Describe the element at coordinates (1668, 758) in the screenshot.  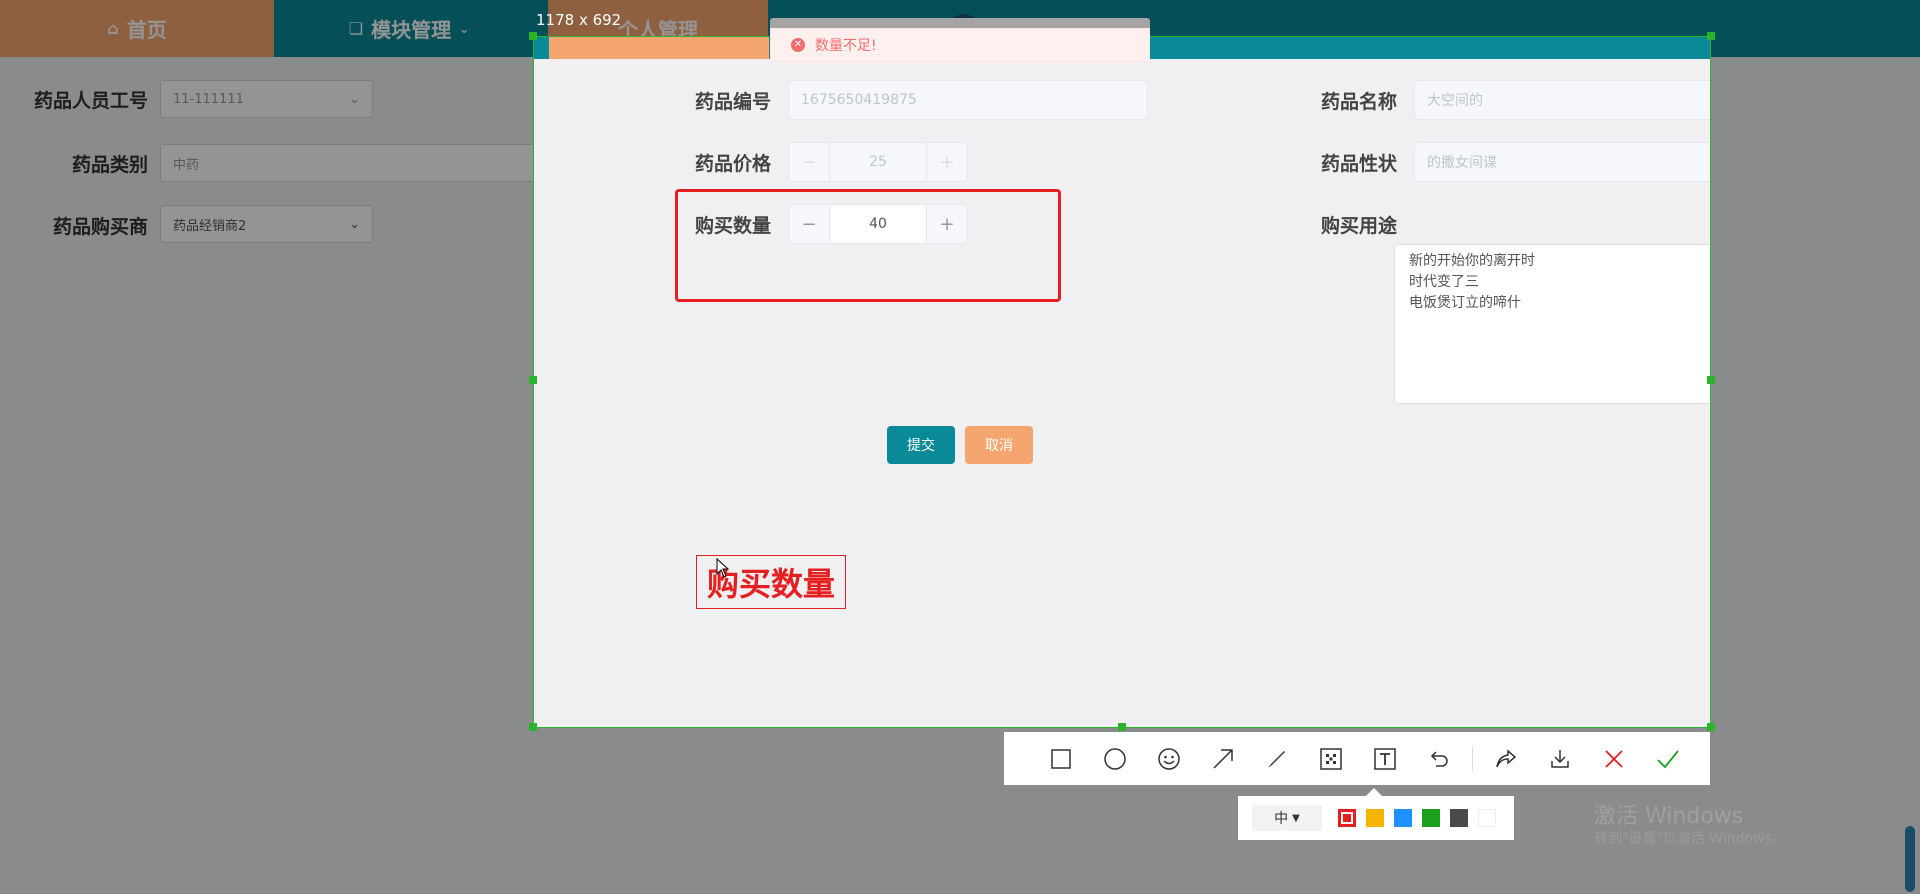
I see `confirm-icon` at that location.